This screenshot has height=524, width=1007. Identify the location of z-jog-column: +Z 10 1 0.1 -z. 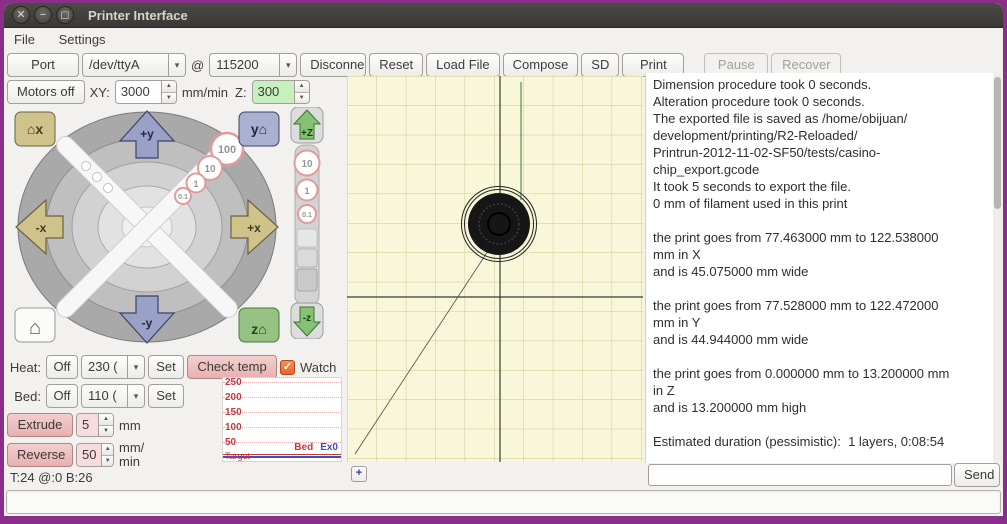
(307, 223).